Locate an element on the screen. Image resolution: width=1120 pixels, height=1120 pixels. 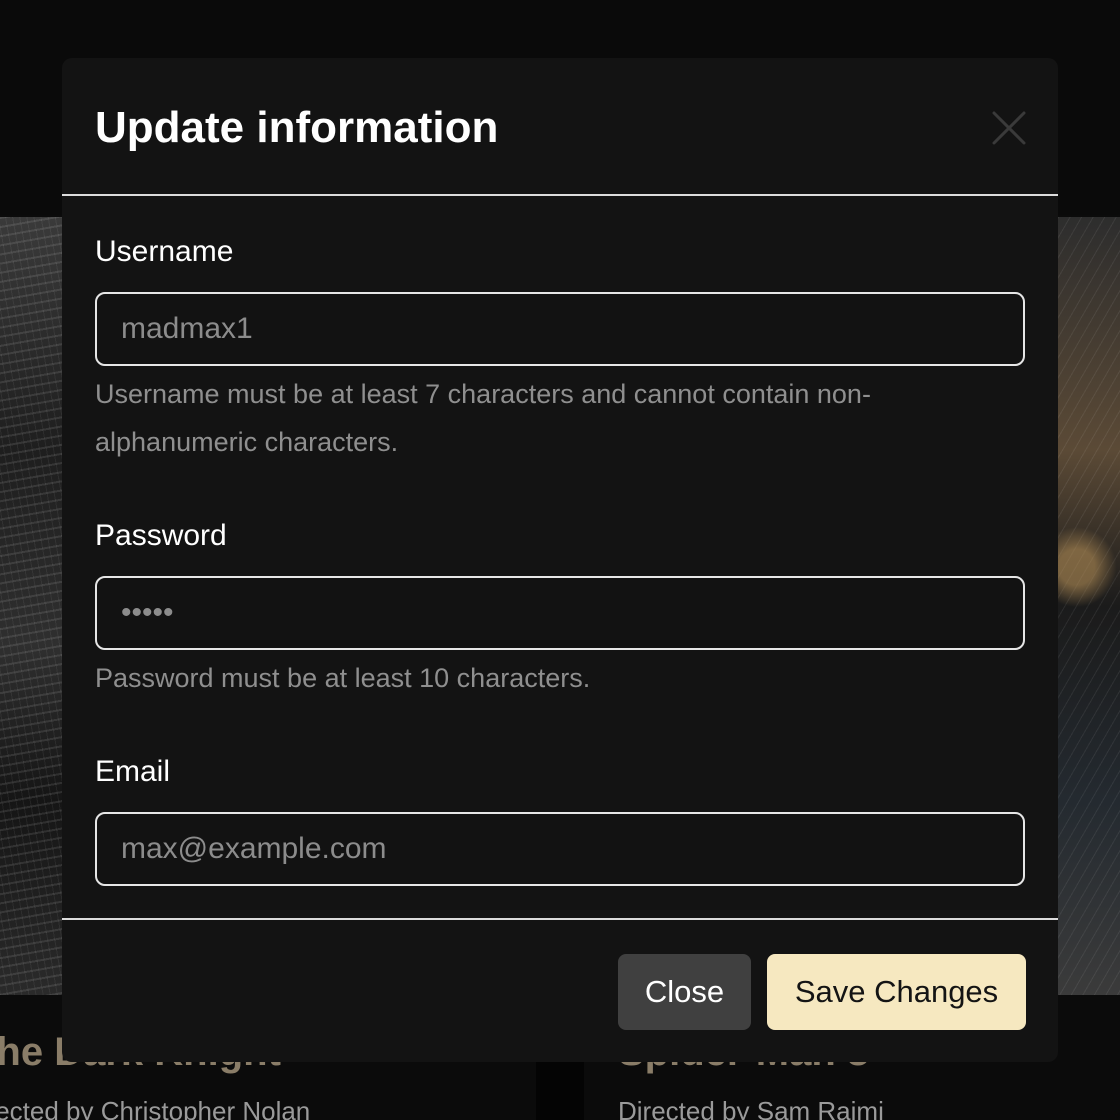
card-subtitle-right: Directed by Sam Raimi is located at coordinates (751, 1108).